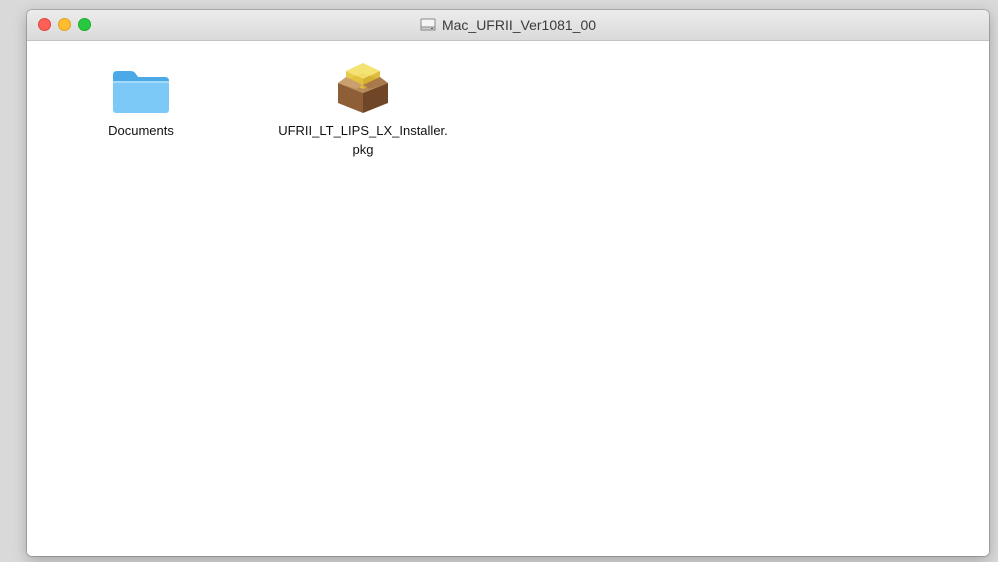  Describe the element at coordinates (363, 85) in the screenshot. I see `package-installer-icon` at that location.